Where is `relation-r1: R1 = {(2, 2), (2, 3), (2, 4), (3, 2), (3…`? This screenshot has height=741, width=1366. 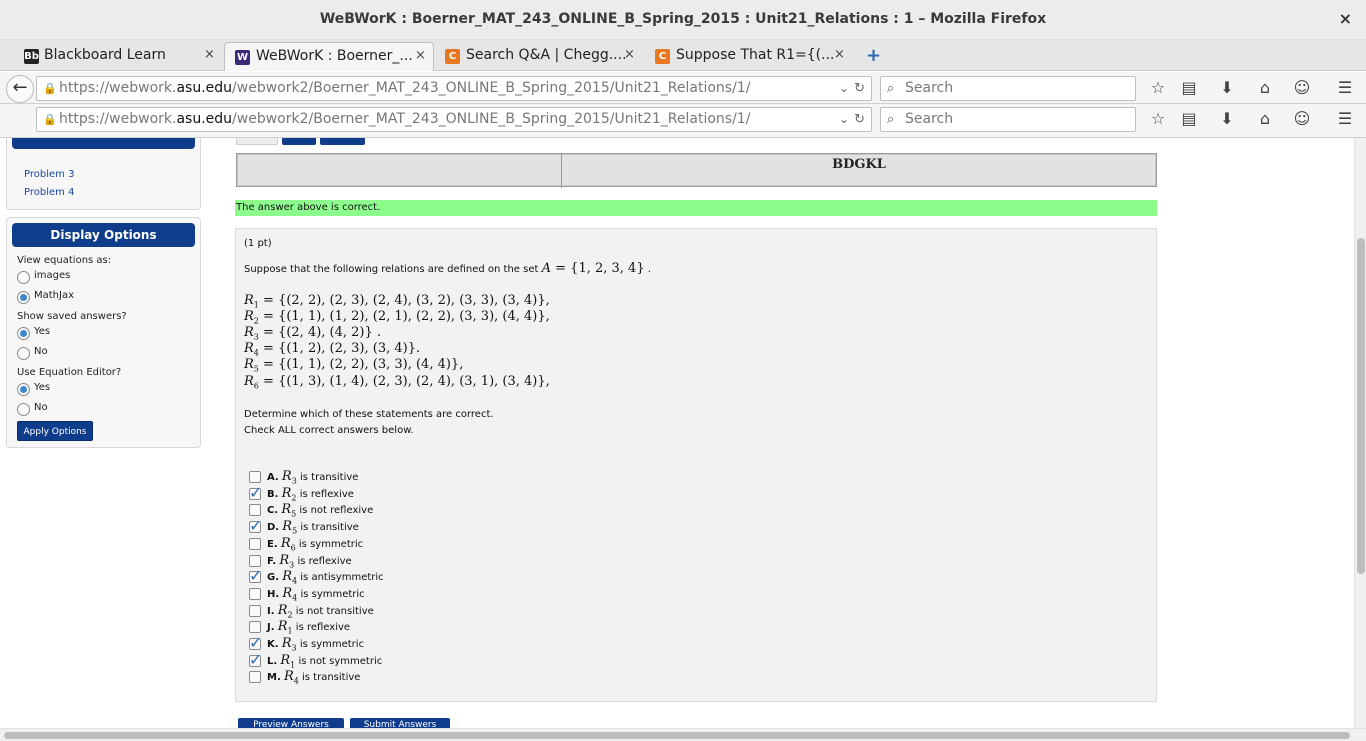
relation-r1: R1 = {(2, 2), (2, 3), (2, 4), (3, 2), (3… is located at coordinates (397, 301).